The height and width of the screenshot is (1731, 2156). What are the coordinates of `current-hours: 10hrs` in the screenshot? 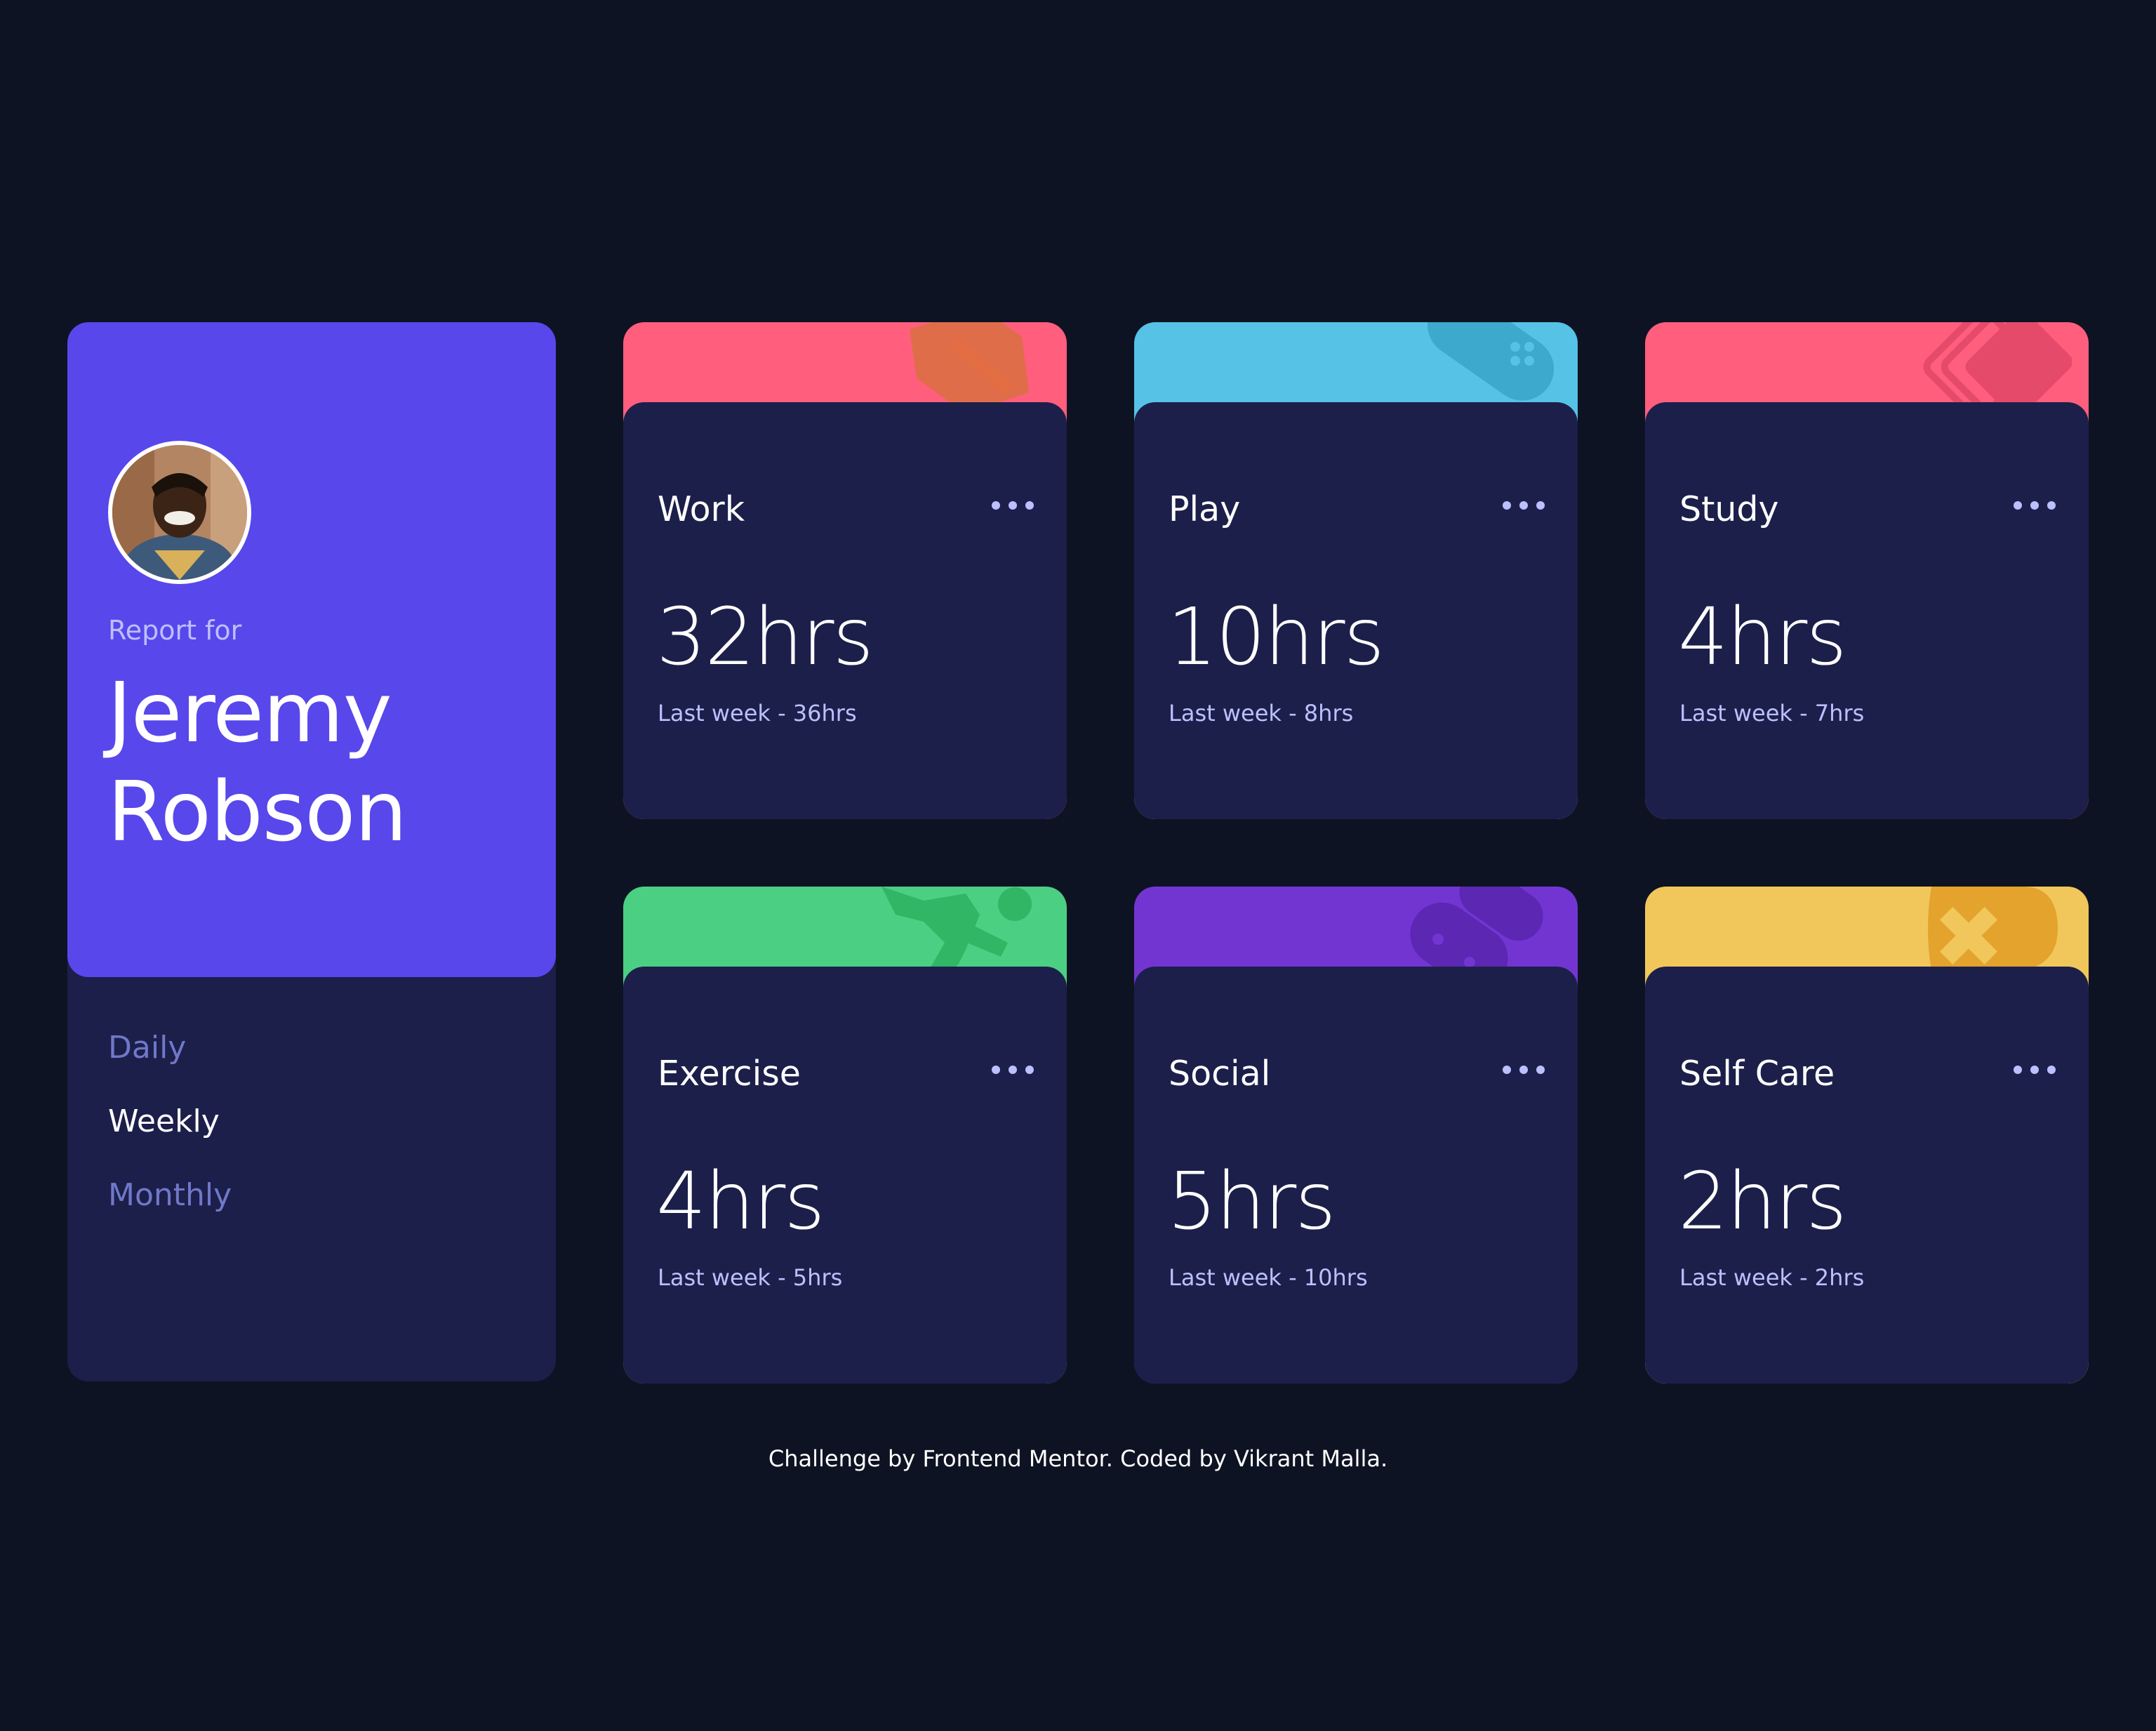 It's located at (1276, 637).